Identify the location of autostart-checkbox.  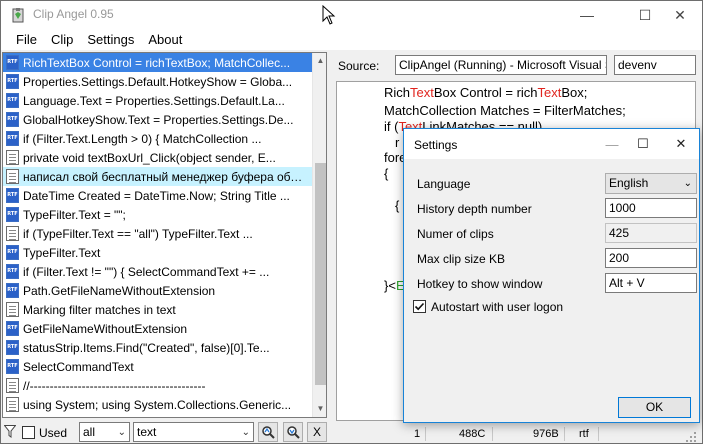
(419, 306).